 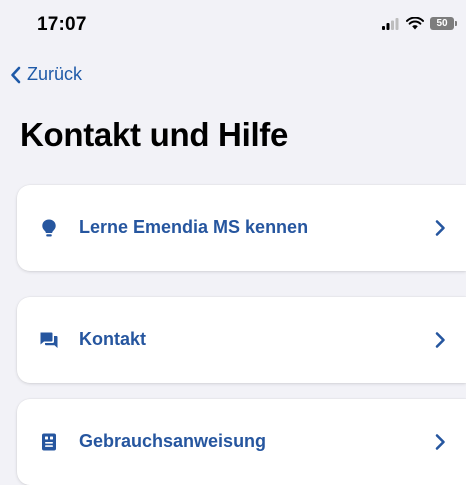 I want to click on chevron-left-icon, so click(x=16, y=74).